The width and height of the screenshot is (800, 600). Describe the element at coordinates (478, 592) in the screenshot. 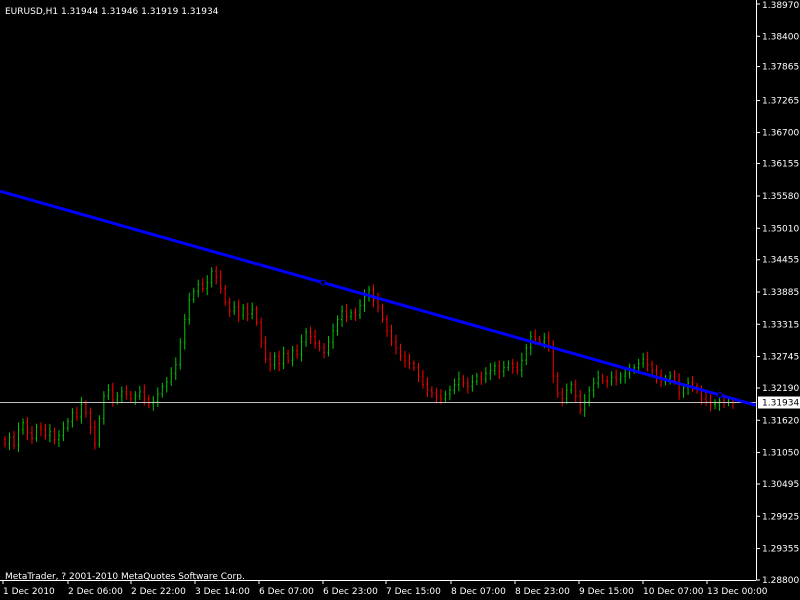

I see `x-tick-label: 8 Dec 07:00` at that location.